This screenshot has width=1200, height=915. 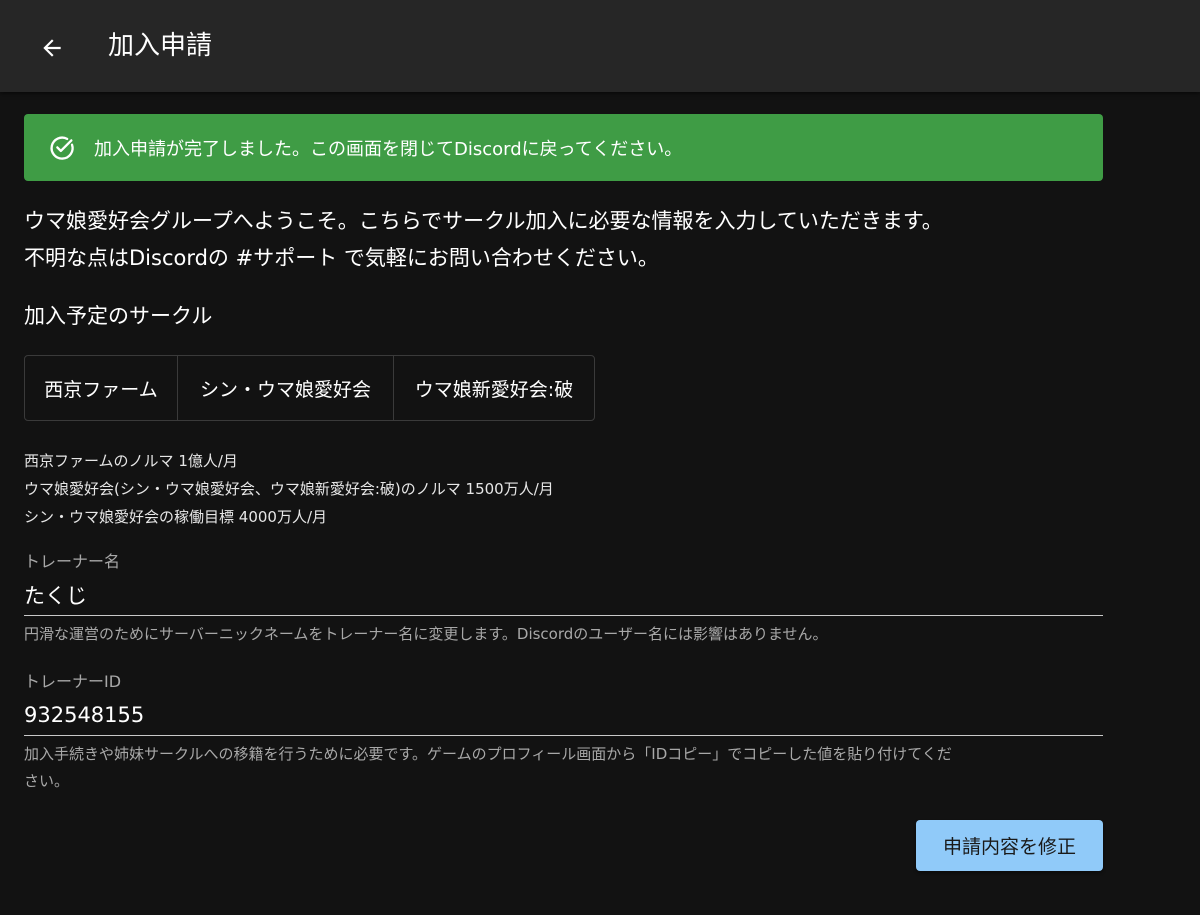 I want to click on app-bar: 加入申請, so click(x=600, y=46).